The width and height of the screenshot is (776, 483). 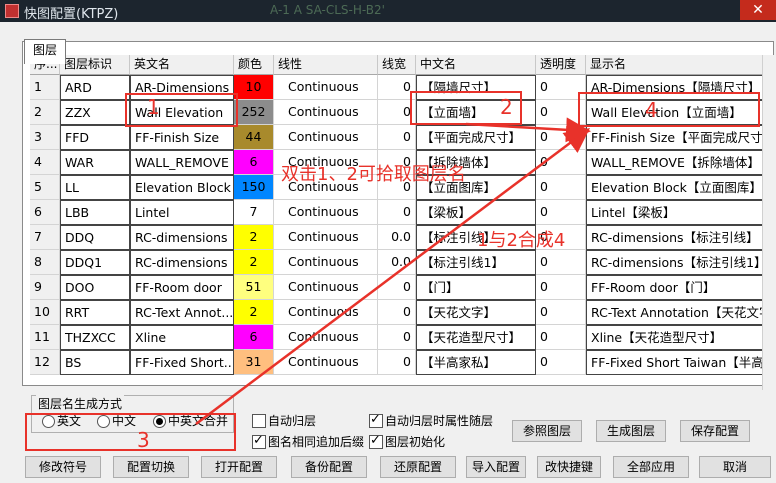 I want to click on table-row: 6 LBB Lintel 7 Continuous 0 【梁板】 0 Lintel【梁板】, so click(x=401, y=212).